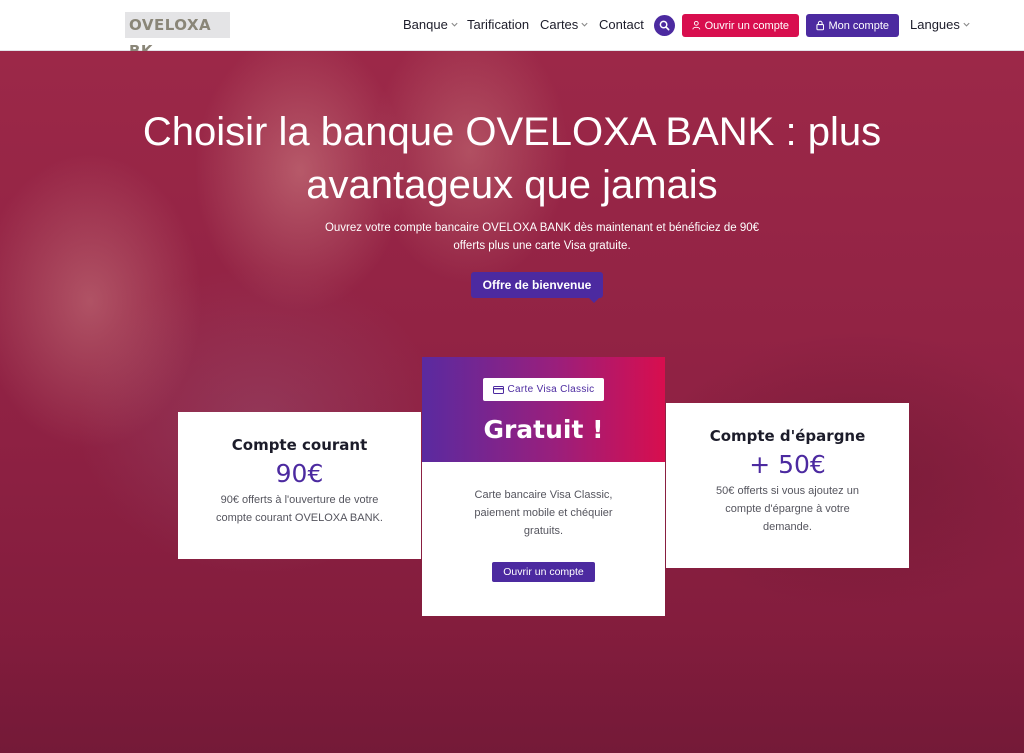  Describe the element at coordinates (543, 531) in the screenshot. I see `card-description-line: gratuits.` at that location.